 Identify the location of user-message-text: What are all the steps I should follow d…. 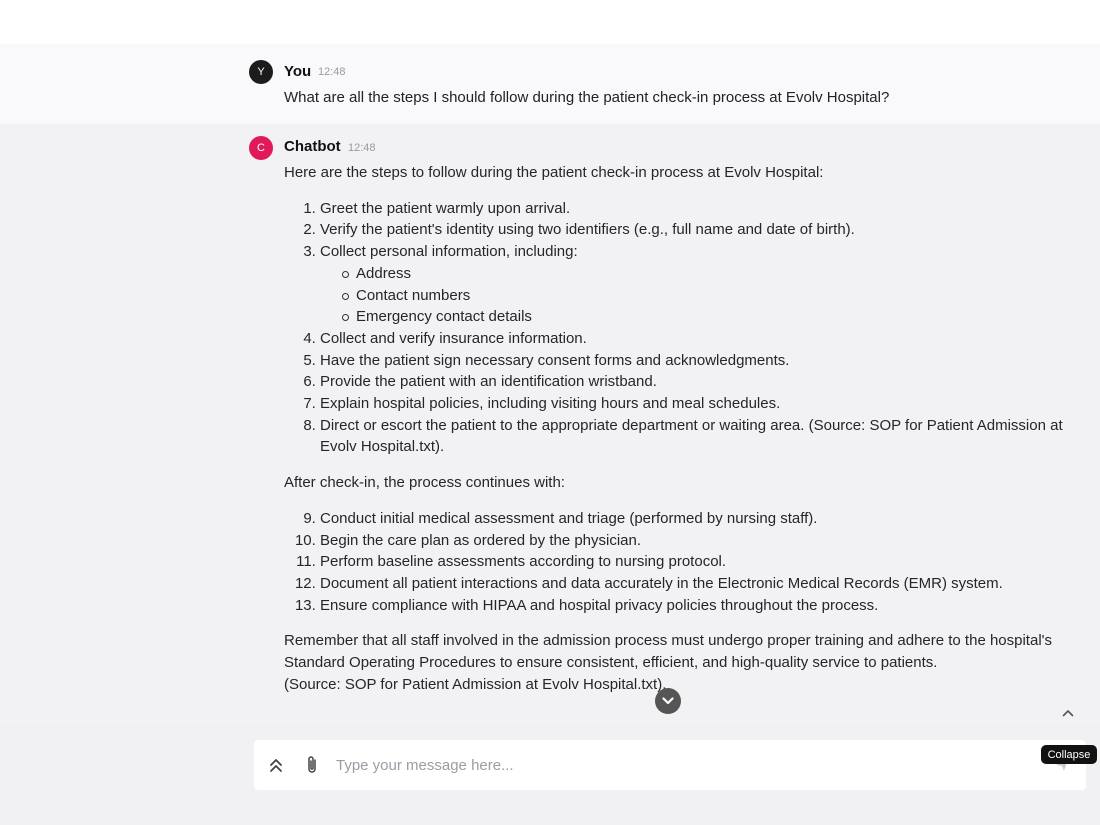
(587, 97).